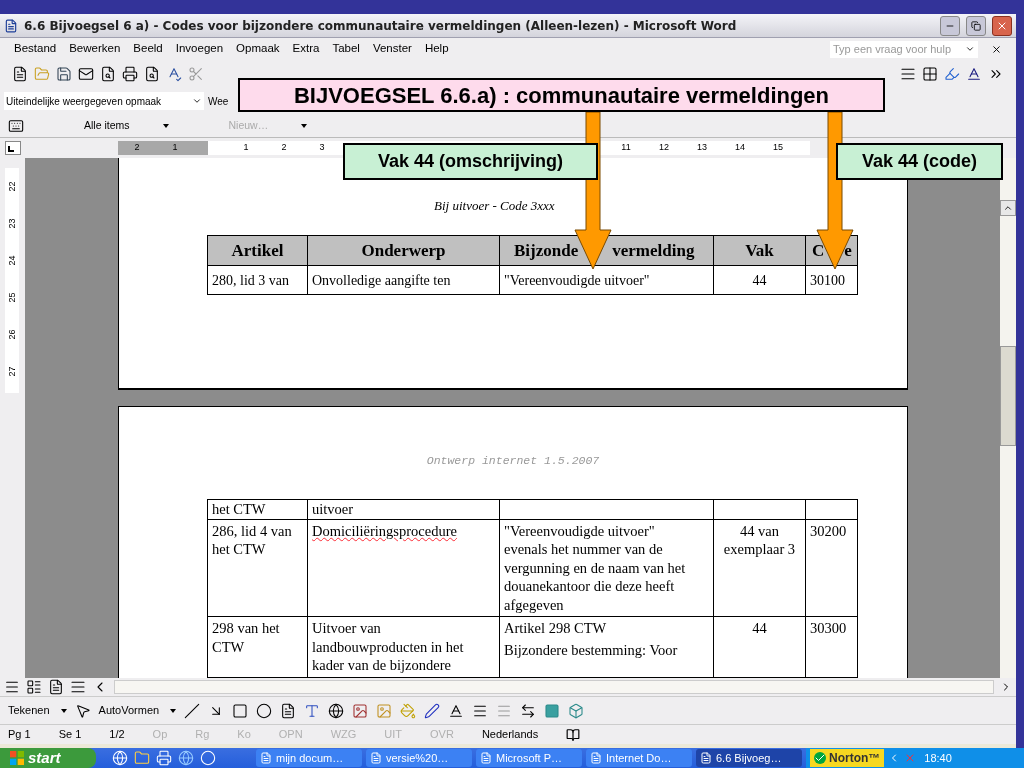 Image resolution: width=1024 pixels, height=768 pixels. I want to click on borders-icon, so click(930, 74).